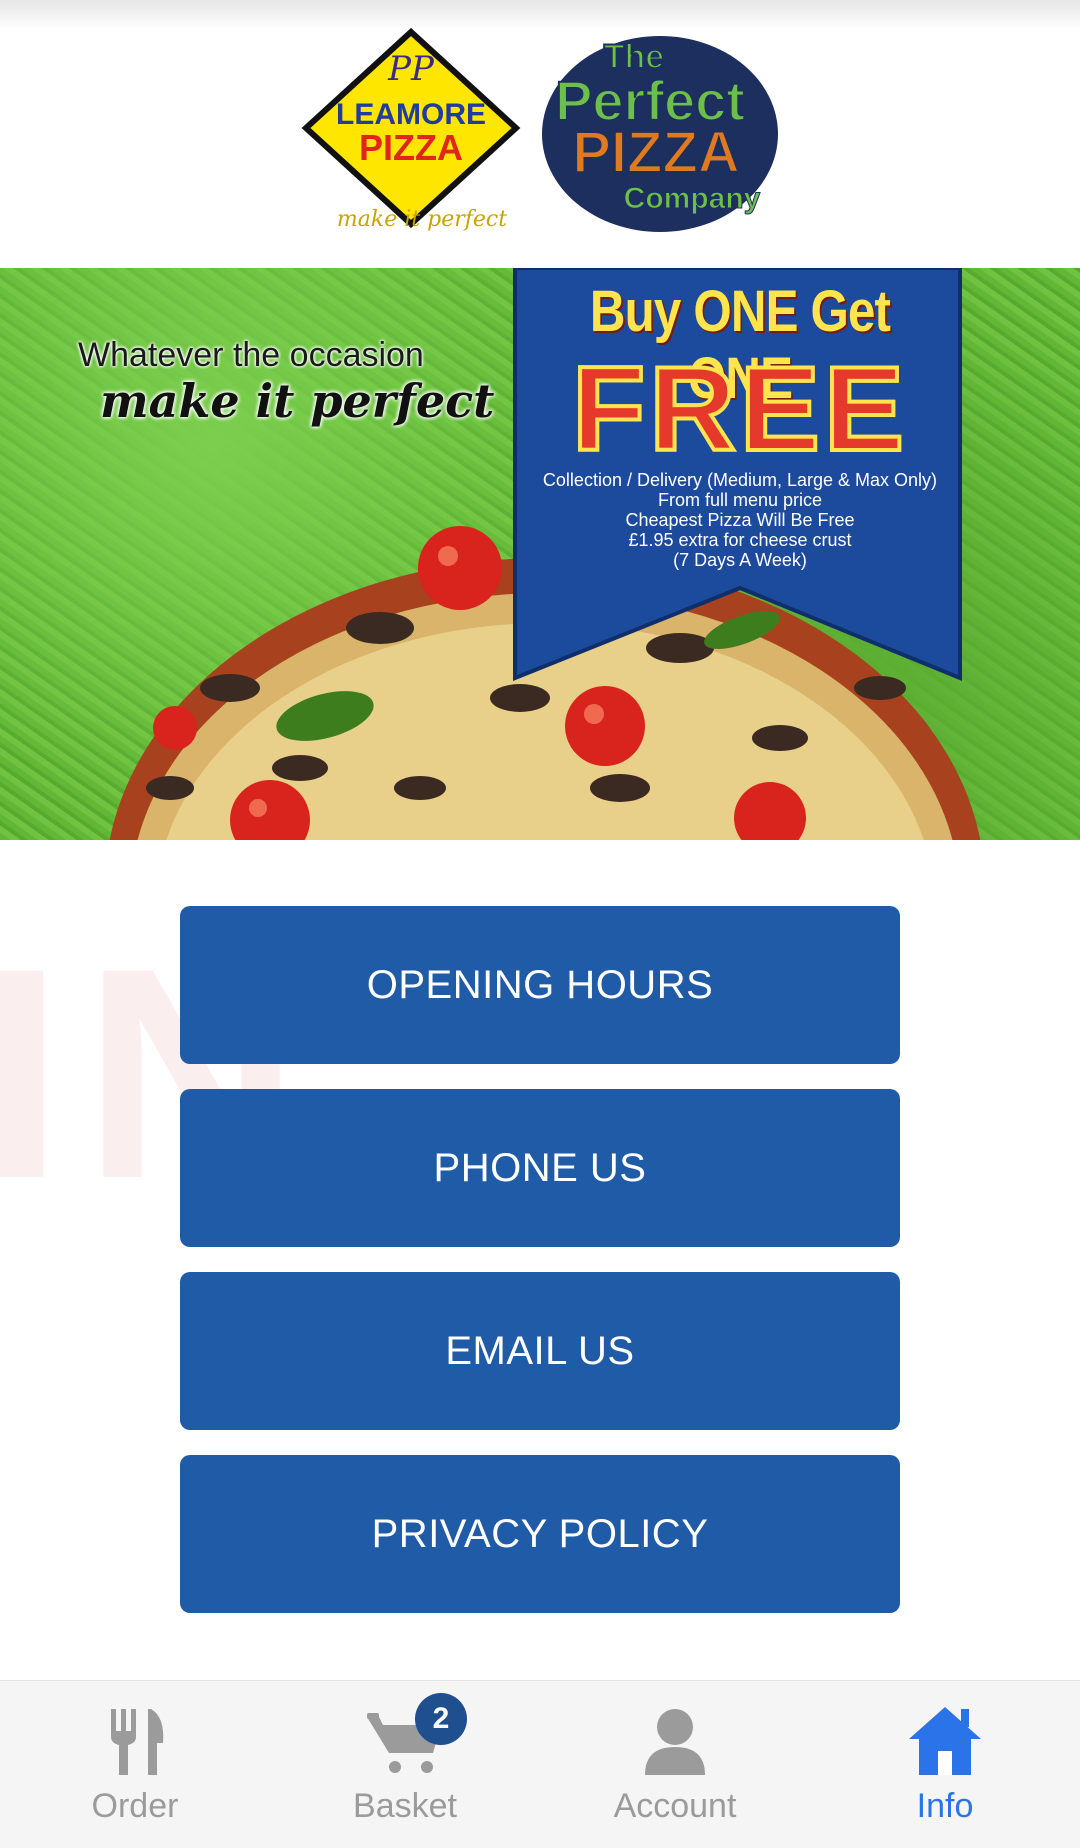  Describe the element at coordinates (740, 500) in the screenshot. I see `offer-line: From full menu price` at that location.